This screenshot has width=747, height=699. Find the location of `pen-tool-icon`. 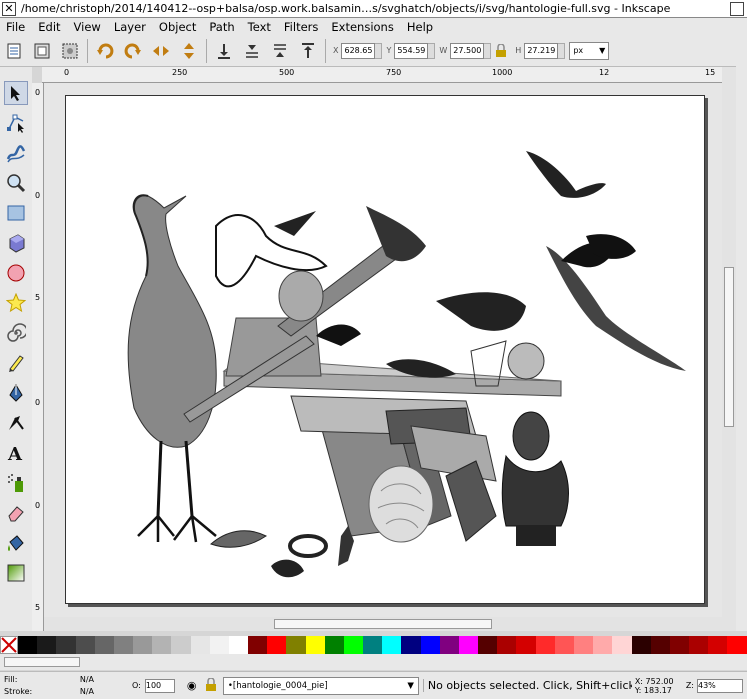

pen-tool-icon is located at coordinates (16, 393).